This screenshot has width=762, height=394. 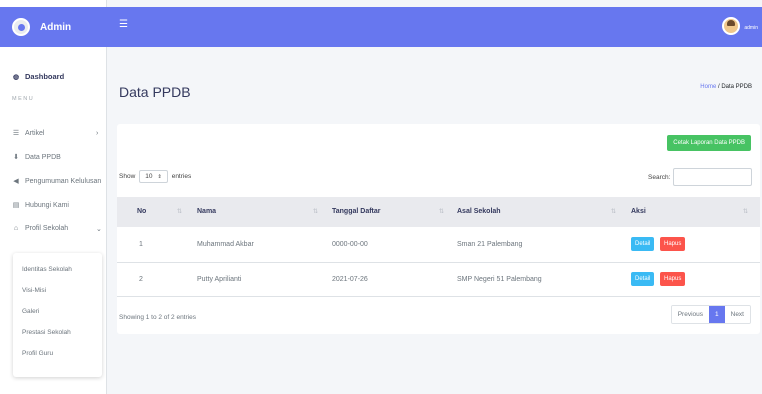 I want to click on palette-icon: ◍, so click(x=16, y=77).